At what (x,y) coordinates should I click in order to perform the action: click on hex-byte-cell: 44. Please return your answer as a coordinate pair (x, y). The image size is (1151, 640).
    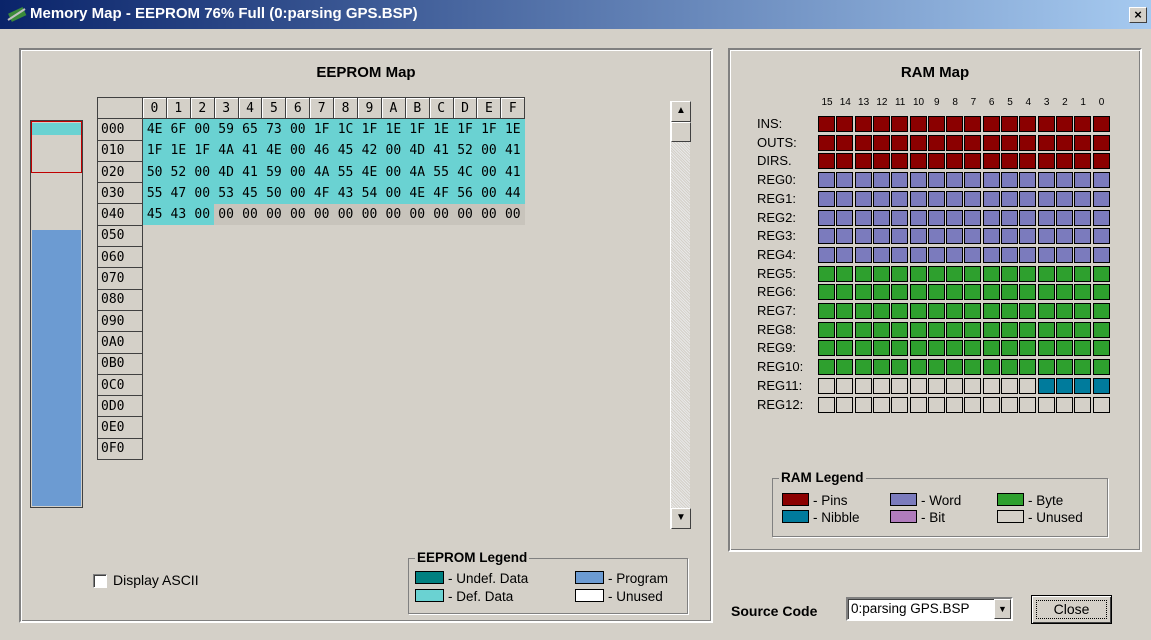
    Looking at the image, I should click on (512, 193).